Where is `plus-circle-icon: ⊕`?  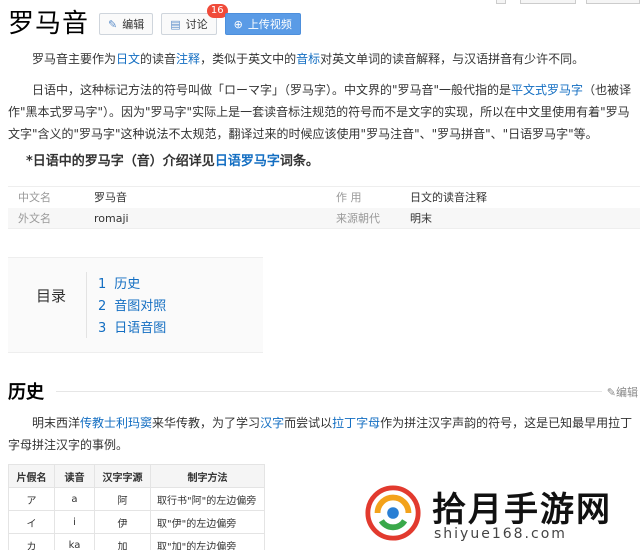 plus-circle-icon: ⊕ is located at coordinates (238, 24).